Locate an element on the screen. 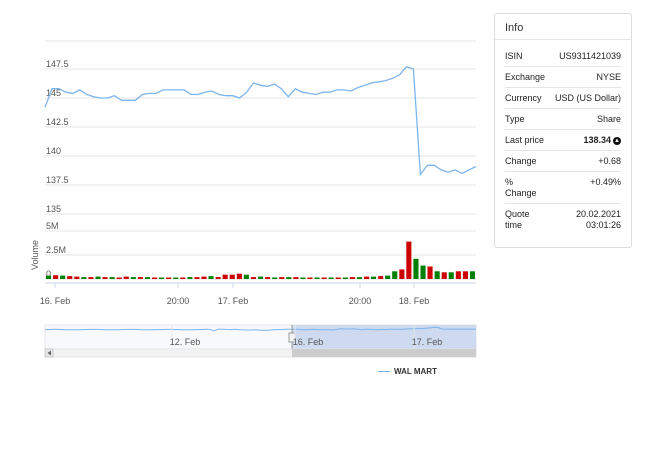  info-value: US9311421039 is located at coordinates (590, 56).